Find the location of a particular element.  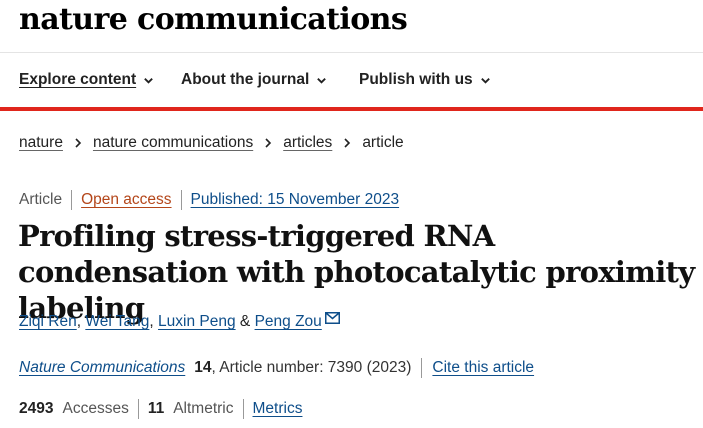

breadcrumb-nature: nature is located at coordinates (41, 143).